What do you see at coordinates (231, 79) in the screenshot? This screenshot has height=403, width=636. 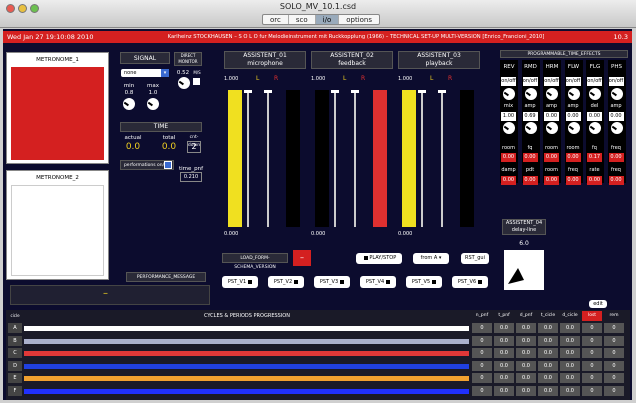 I see `assistant-1-scale: 1.000` at bounding box center [231, 79].